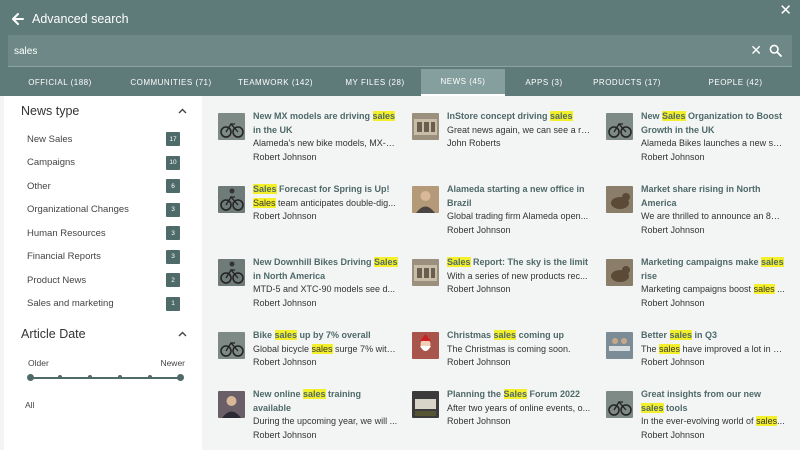 The image size is (800, 450). I want to click on tab-products: PRODUCTS (17), so click(627, 82).